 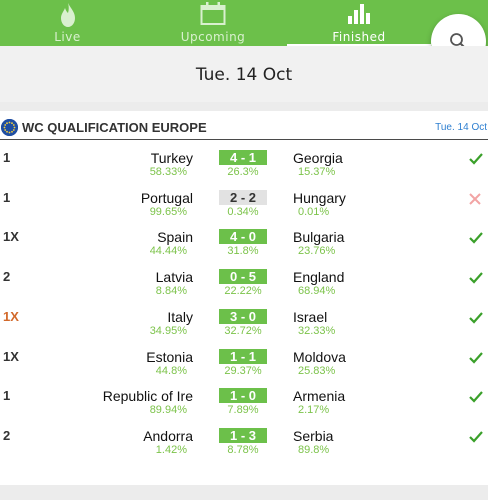 I want to click on home-win-probability: 1.42%, so click(x=171, y=449).